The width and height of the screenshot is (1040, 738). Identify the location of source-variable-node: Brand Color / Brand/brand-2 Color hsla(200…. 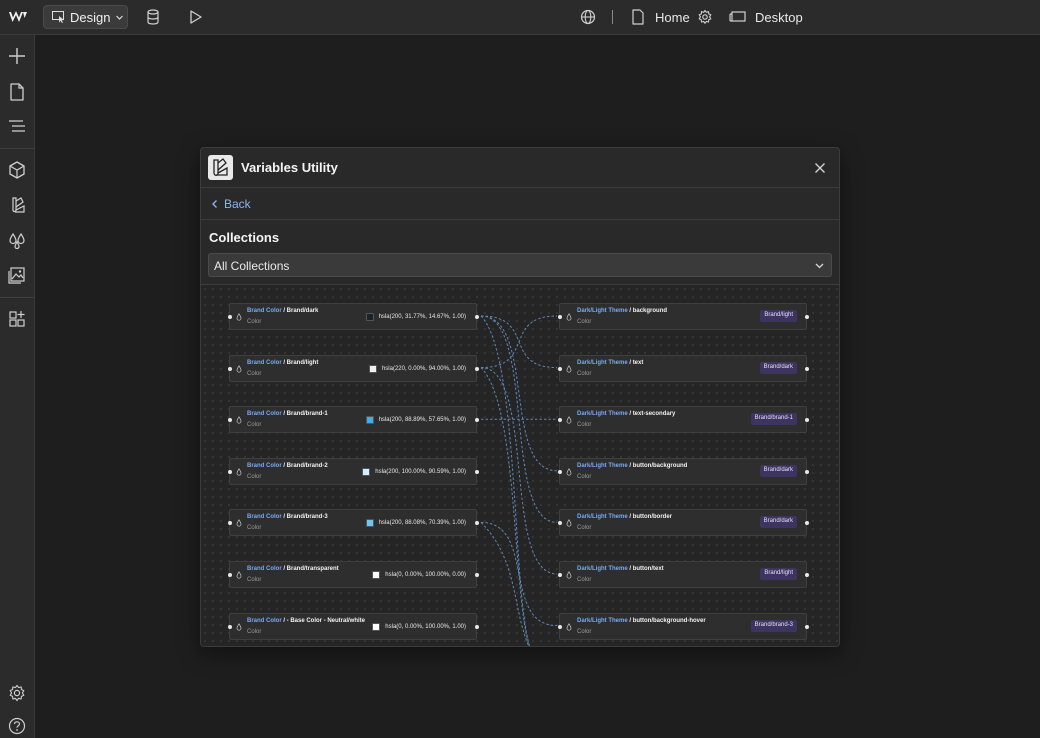
(353, 471).